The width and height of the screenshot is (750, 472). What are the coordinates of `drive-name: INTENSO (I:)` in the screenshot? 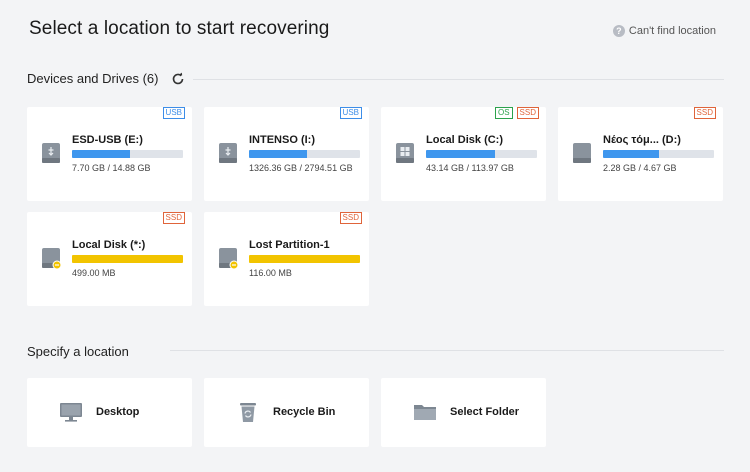 It's located at (282, 140).